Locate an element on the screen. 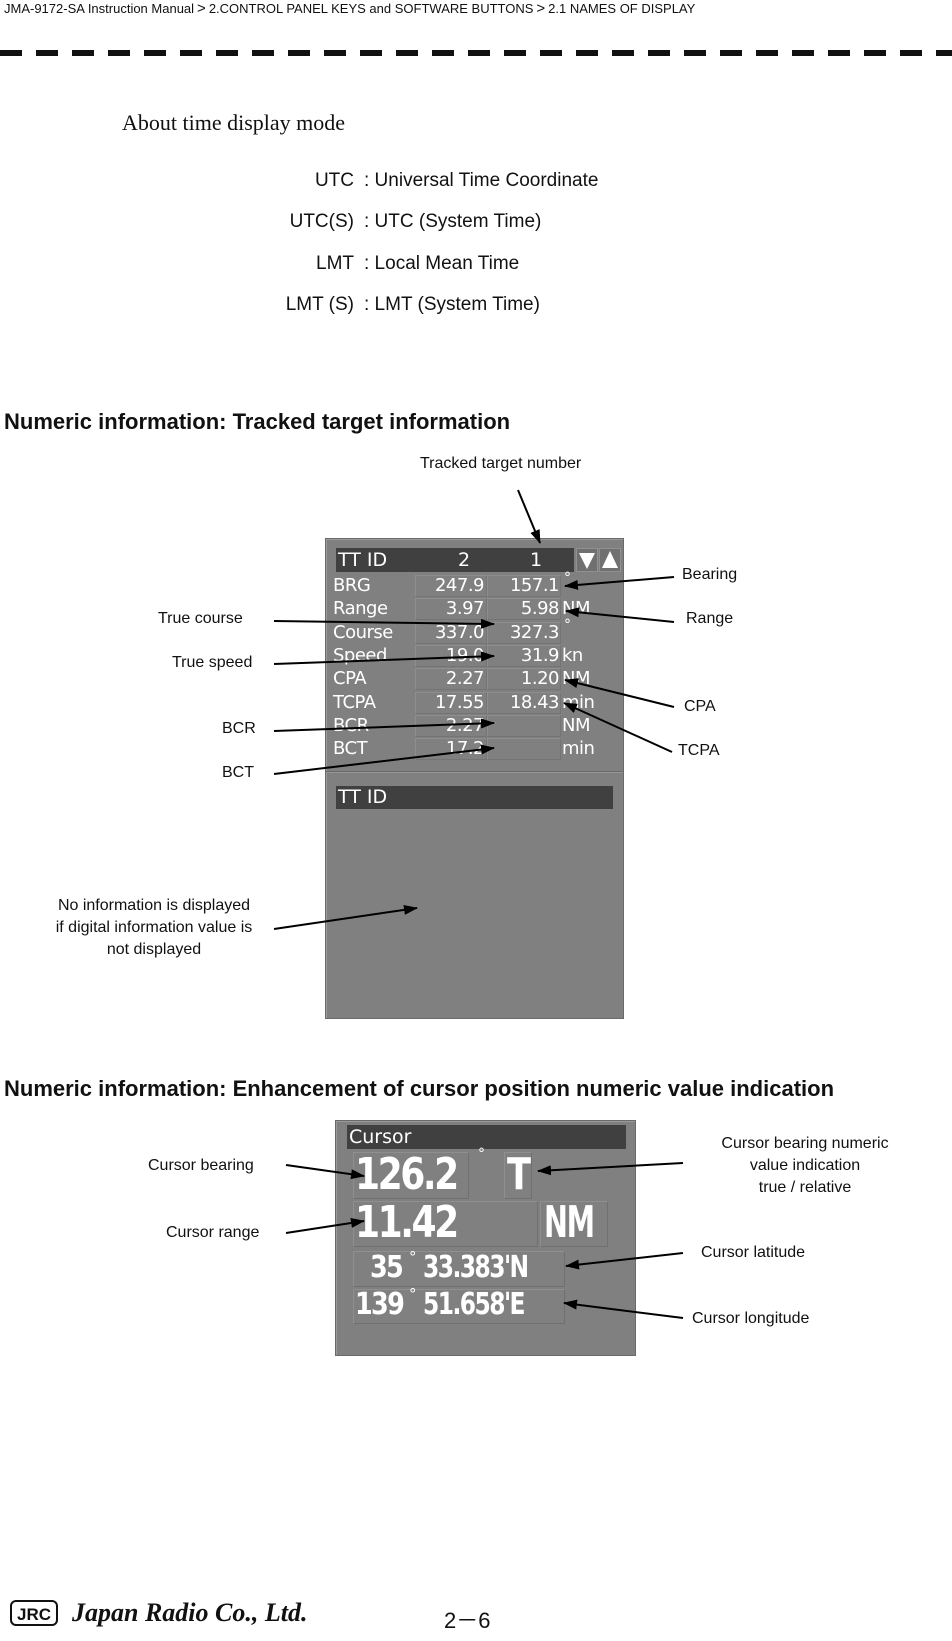 The image size is (952, 1641). tt-cell-value: 31.9 is located at coordinates (540, 655).